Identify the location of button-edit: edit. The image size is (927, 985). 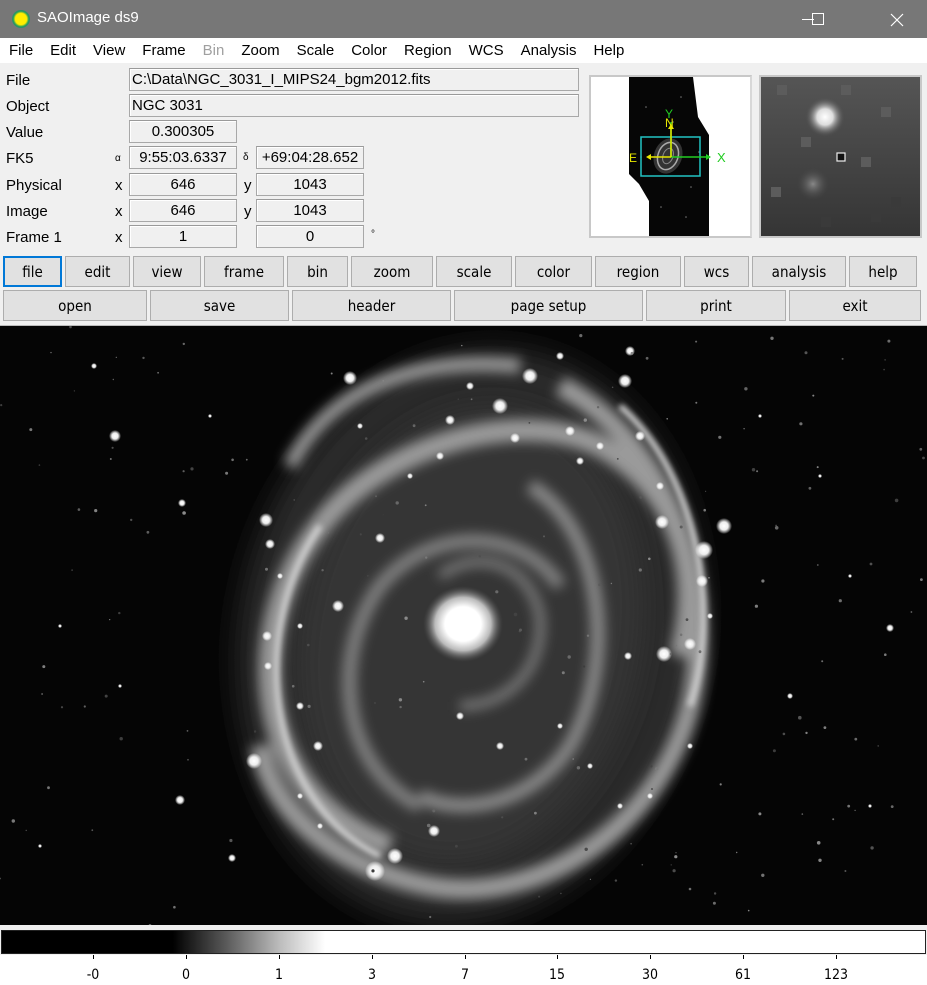
(97, 271).